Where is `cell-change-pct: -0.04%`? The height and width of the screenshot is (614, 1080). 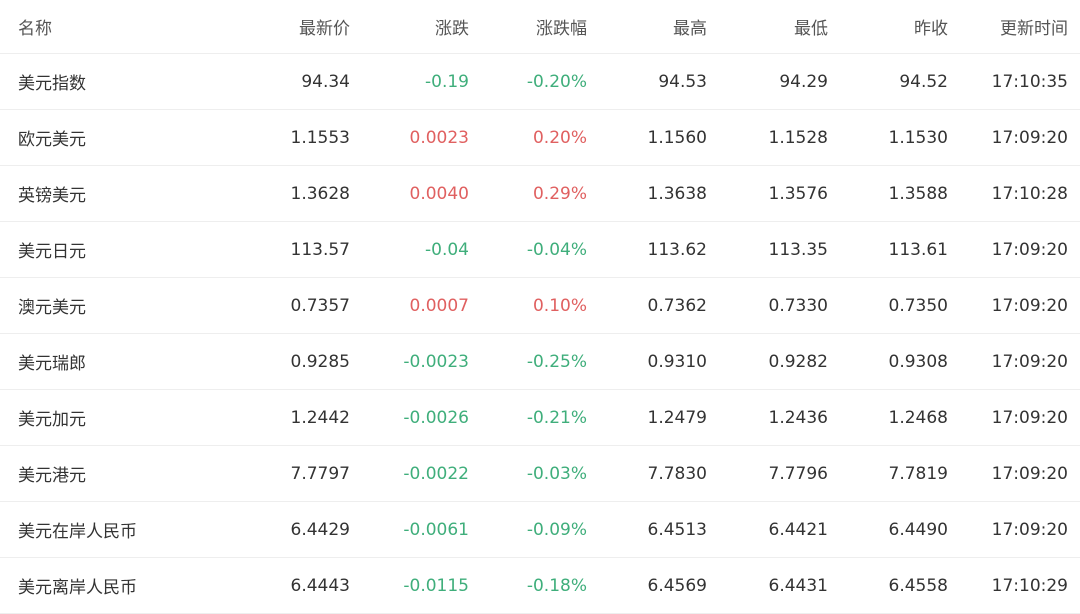 cell-change-pct: -0.04% is located at coordinates (528, 249).